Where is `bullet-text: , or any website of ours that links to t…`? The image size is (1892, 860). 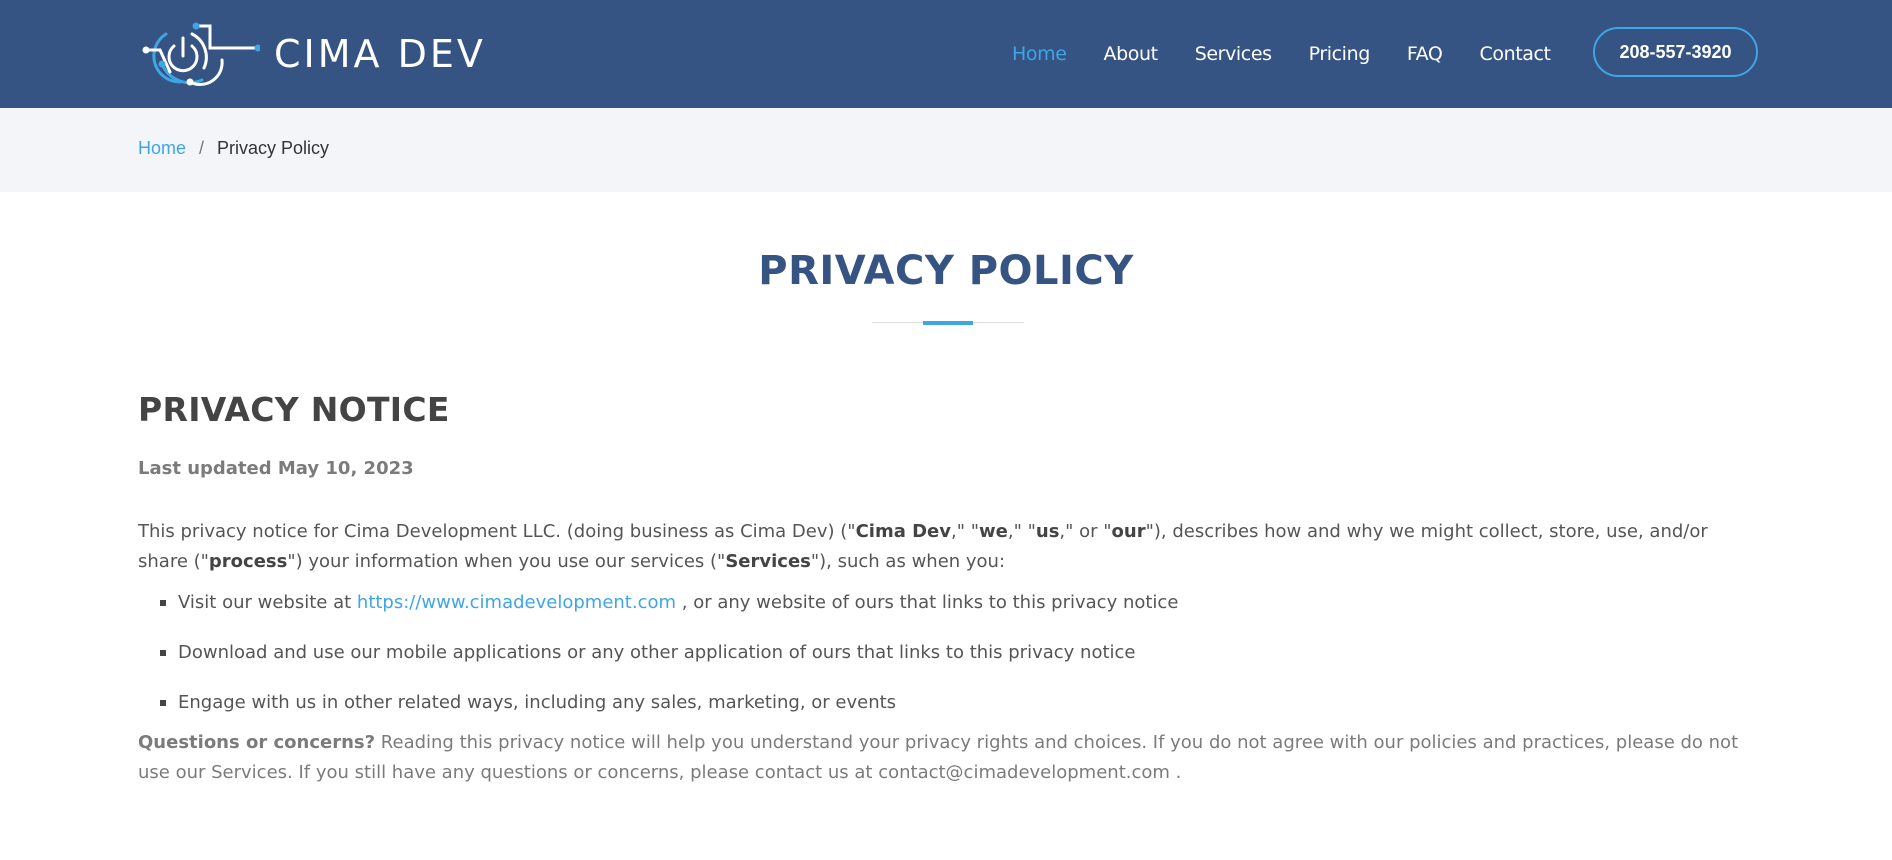
bullet-text: , or any website of ours that links to t… is located at coordinates (930, 602).